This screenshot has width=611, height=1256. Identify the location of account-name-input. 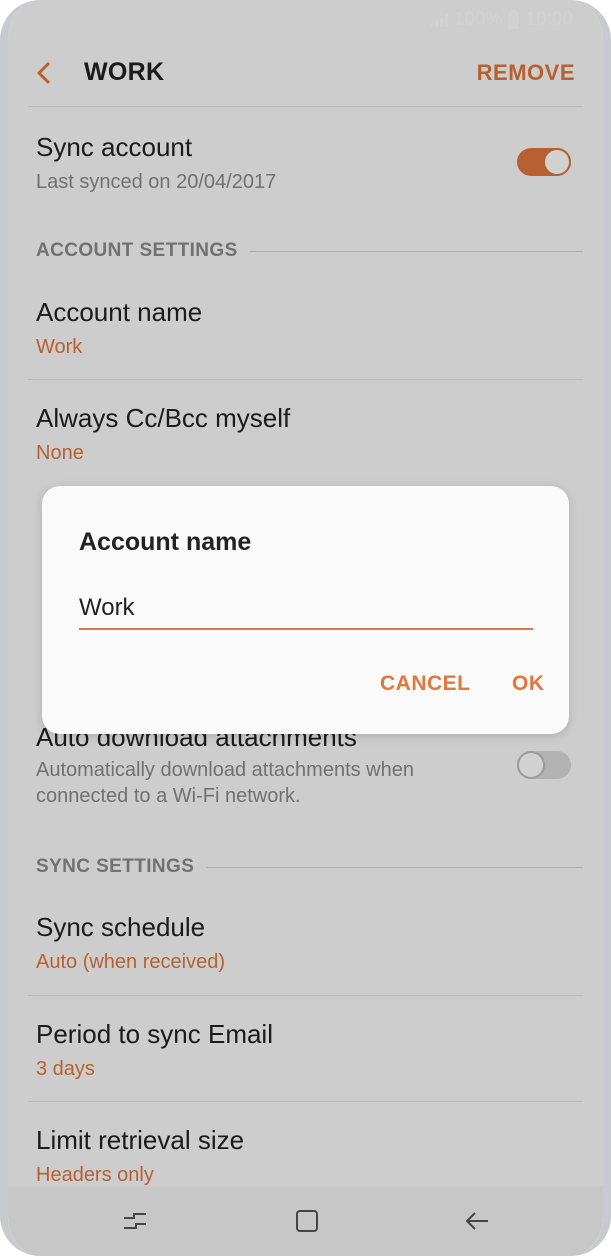
(306, 609).